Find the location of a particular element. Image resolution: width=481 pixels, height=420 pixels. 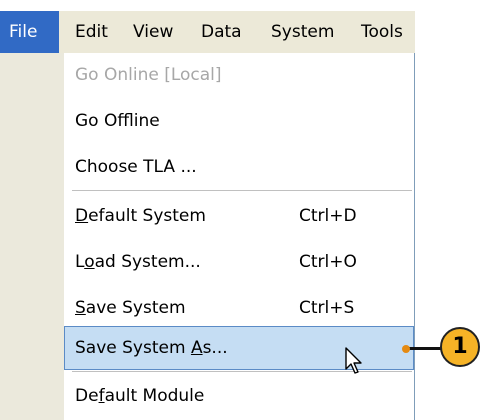

menu-system: System is located at coordinates (306, 32).